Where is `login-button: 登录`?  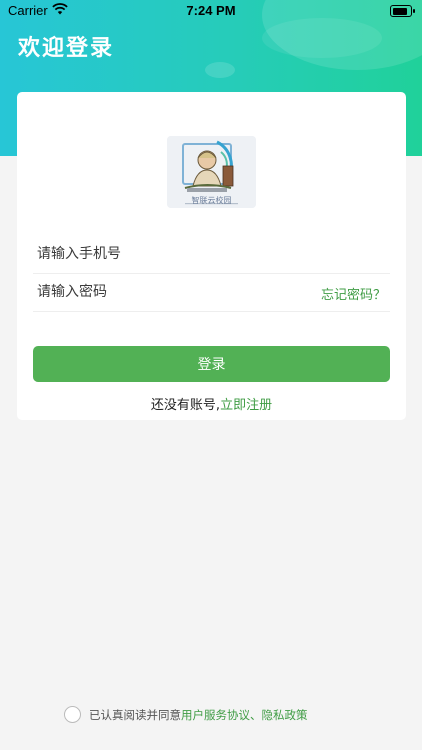 login-button: 登录 is located at coordinates (211, 364).